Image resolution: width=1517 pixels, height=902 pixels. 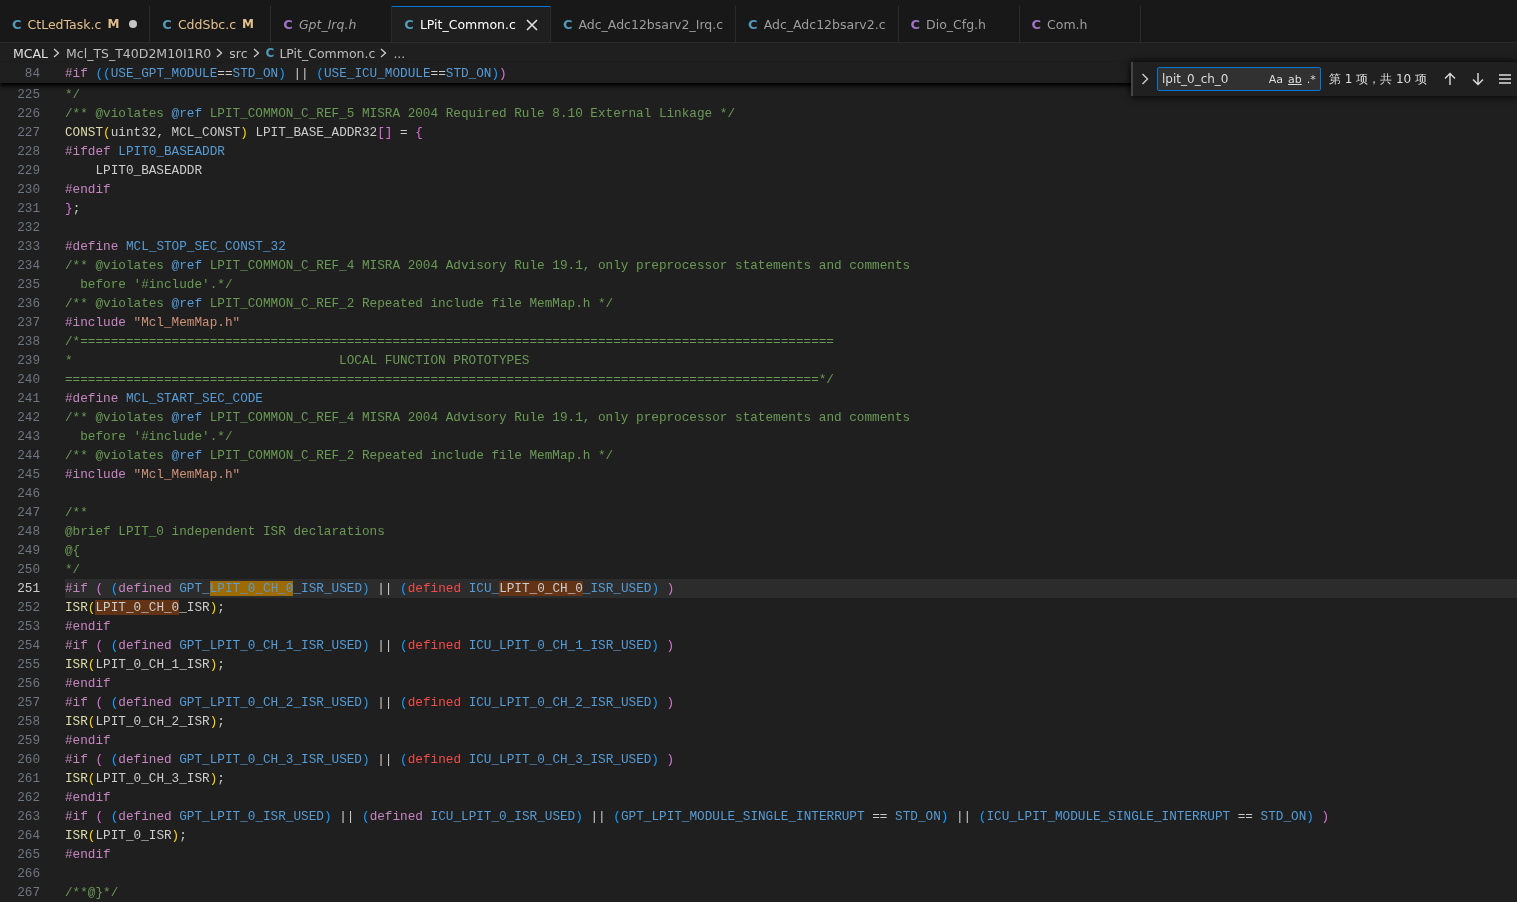 I want to click on line-number: 228, so click(x=28, y=151).